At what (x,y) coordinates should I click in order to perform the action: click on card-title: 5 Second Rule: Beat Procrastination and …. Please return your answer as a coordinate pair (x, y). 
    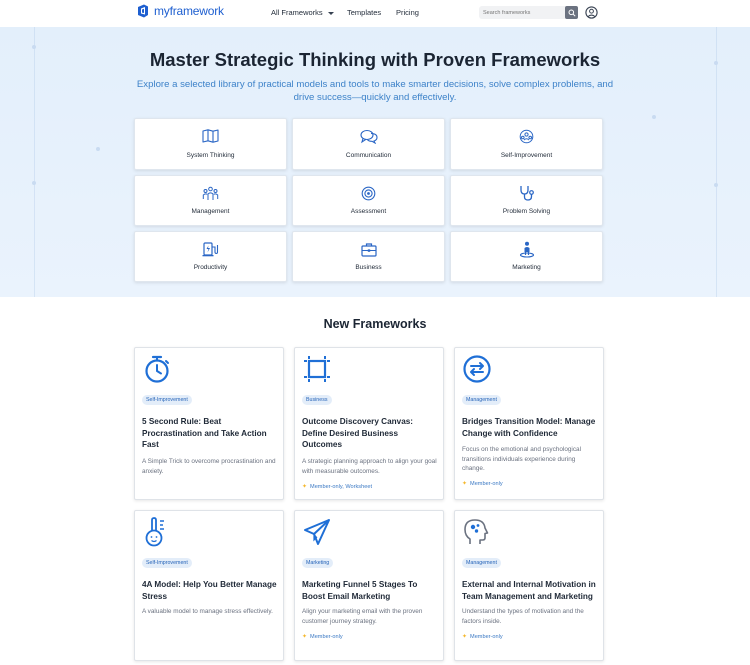
    Looking at the image, I should click on (209, 433).